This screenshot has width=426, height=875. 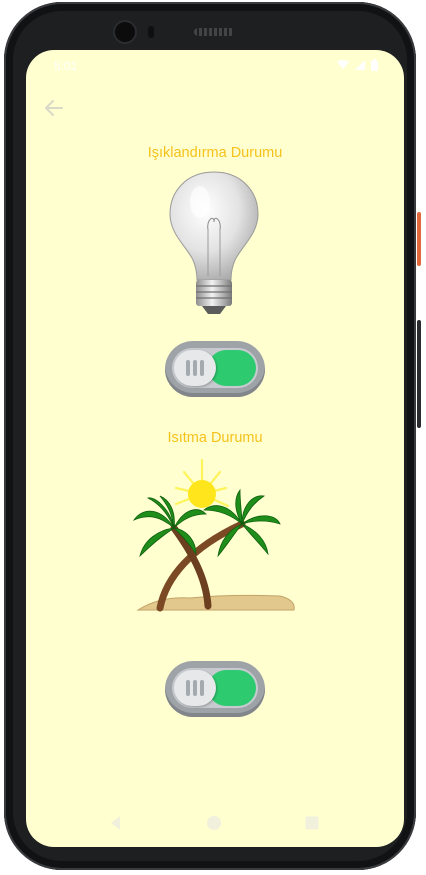 I want to click on heating-switch-track, so click(x=215, y=688).